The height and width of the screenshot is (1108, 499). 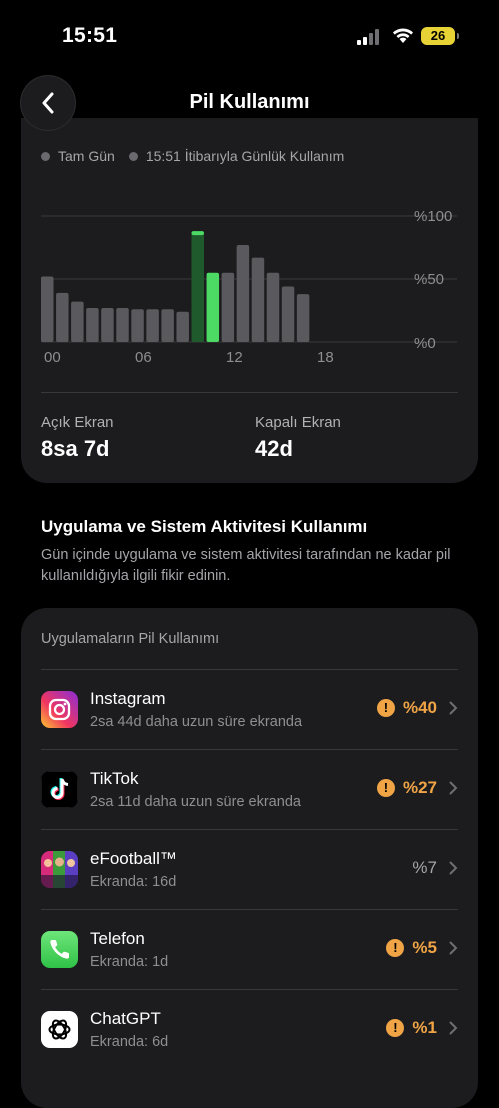 I want to click on app-usage: ! %5, so click(x=422, y=948).